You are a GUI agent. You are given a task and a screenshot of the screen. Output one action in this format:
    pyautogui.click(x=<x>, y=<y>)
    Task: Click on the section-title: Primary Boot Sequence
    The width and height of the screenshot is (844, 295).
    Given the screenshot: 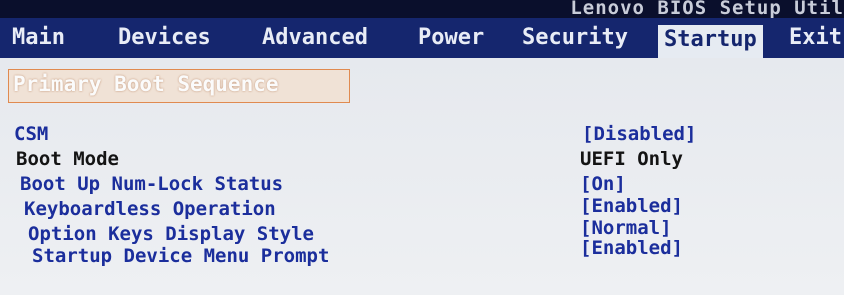 What is the action you would take?
    pyautogui.click(x=146, y=84)
    